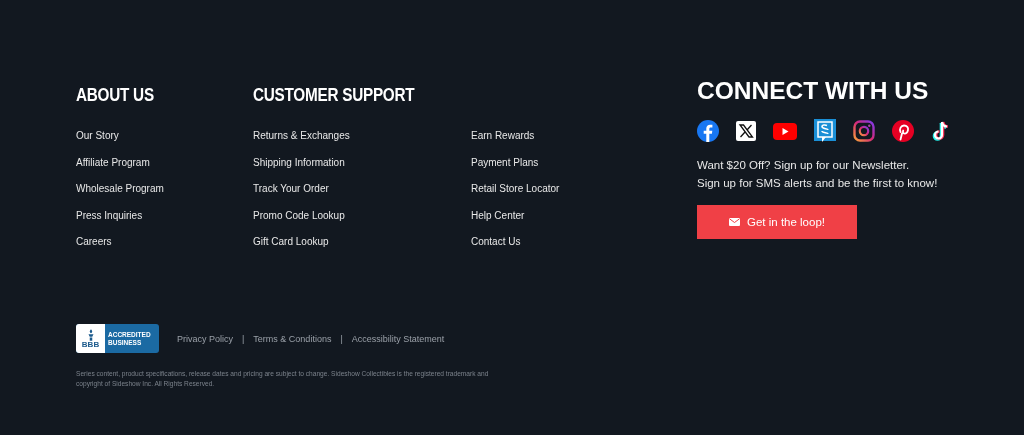 The height and width of the screenshot is (435, 1024). What do you see at coordinates (746, 131) in the screenshot?
I see `x-icon` at bounding box center [746, 131].